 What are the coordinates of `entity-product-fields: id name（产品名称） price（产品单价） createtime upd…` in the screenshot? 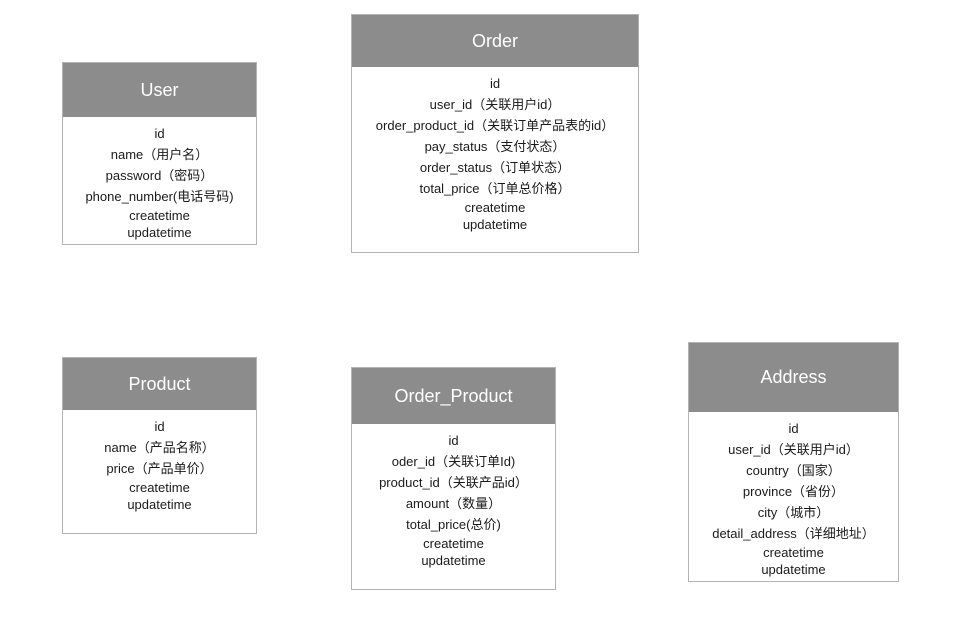 It's located at (159, 461).